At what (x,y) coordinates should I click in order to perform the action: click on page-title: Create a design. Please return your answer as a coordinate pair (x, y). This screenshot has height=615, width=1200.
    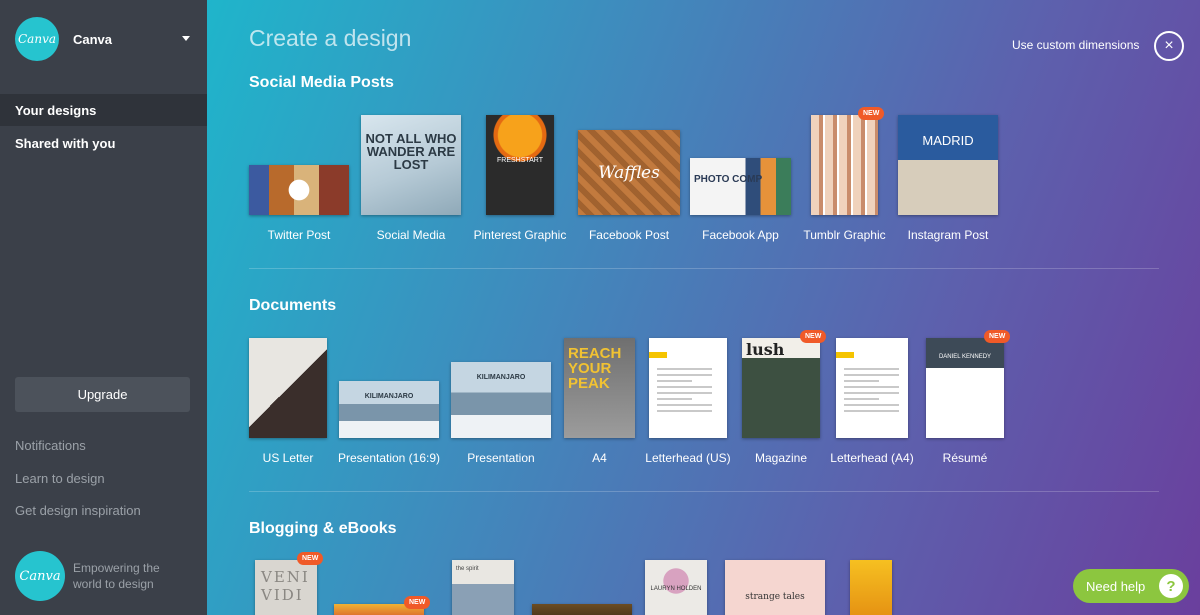
    Looking at the image, I should click on (330, 38).